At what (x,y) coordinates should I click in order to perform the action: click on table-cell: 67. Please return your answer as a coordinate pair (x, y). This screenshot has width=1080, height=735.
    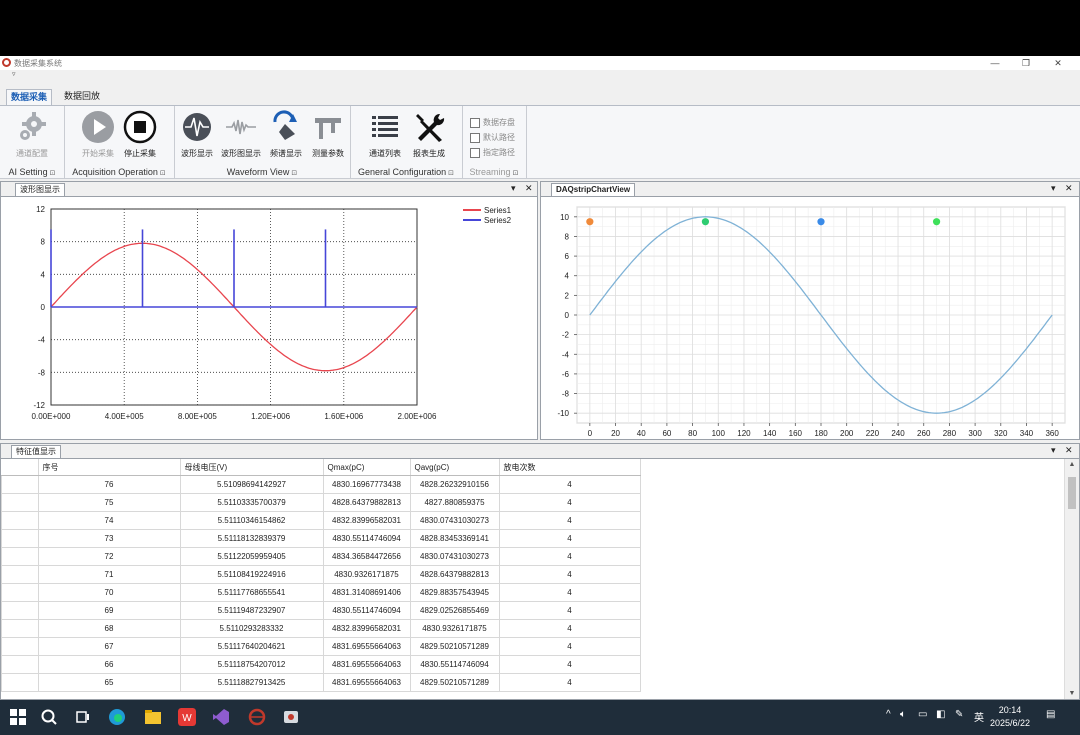
    Looking at the image, I should click on (109, 646).